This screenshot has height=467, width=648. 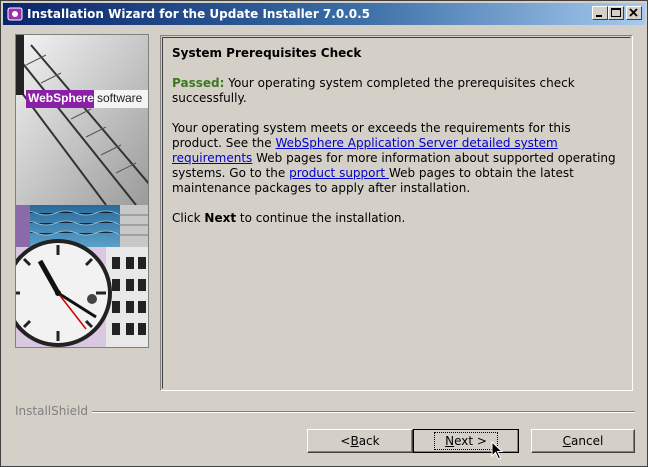 What do you see at coordinates (188, 218) in the screenshot?
I see `continue-text-1: Click` at bounding box center [188, 218].